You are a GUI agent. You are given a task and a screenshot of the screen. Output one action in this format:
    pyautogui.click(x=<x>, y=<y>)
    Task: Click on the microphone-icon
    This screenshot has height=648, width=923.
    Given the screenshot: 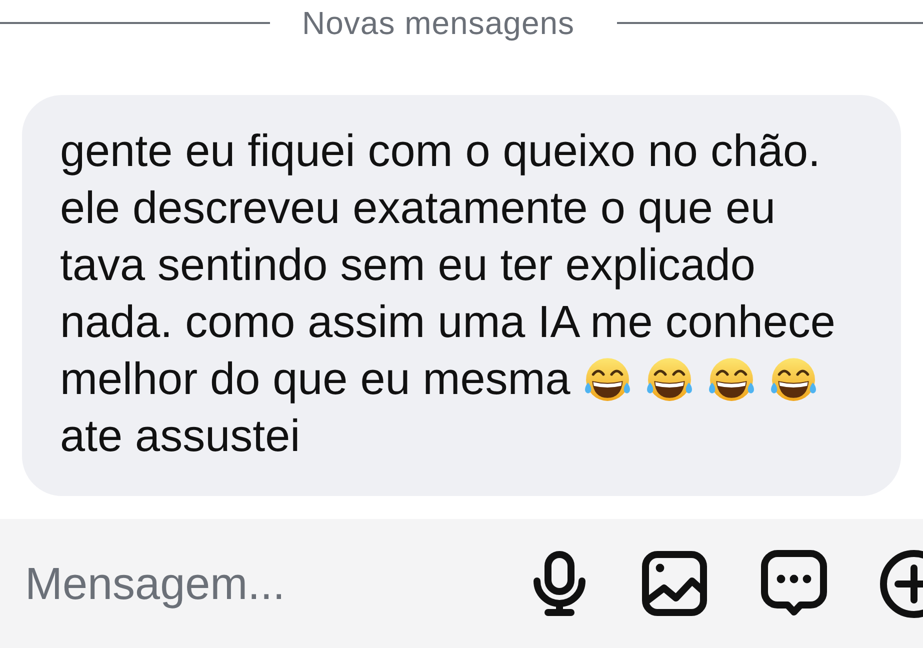 What is the action you would take?
    pyautogui.click(x=559, y=583)
    